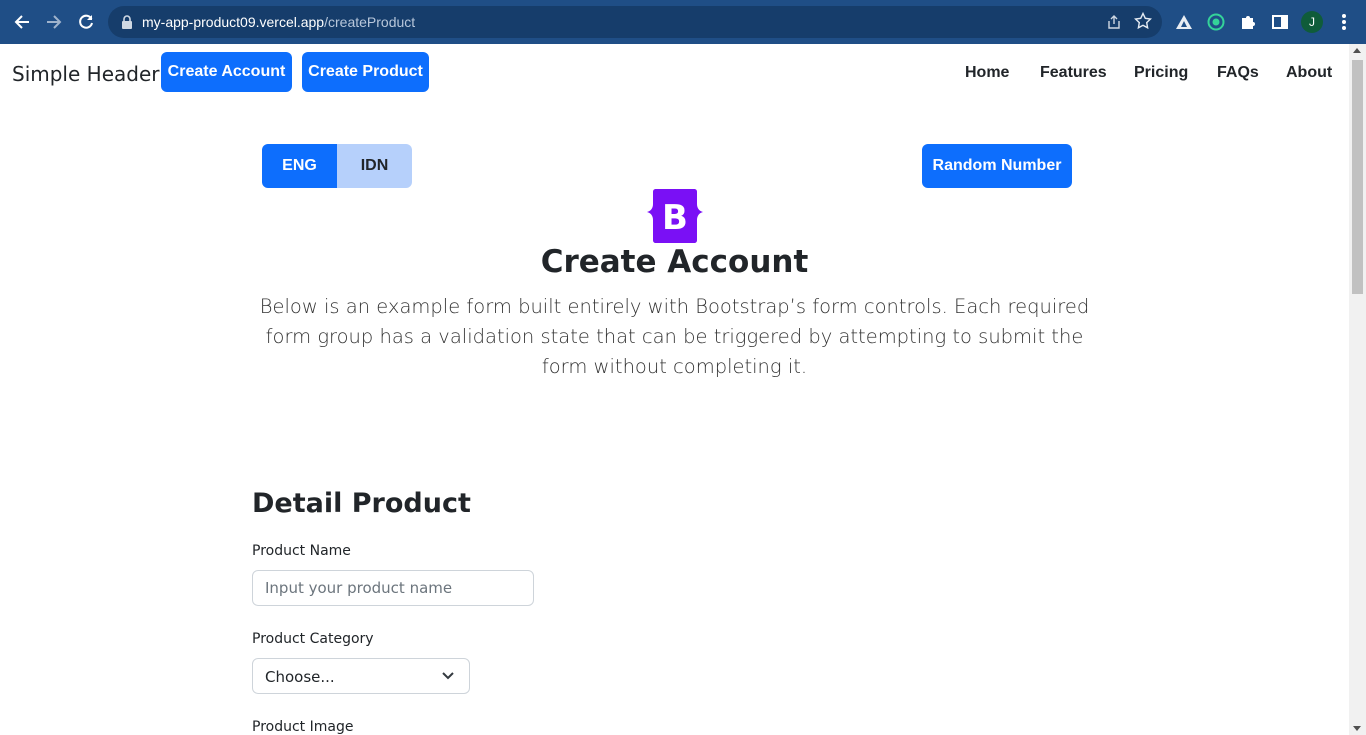  I want to click on lang-eng-button: ENG, so click(299, 166).